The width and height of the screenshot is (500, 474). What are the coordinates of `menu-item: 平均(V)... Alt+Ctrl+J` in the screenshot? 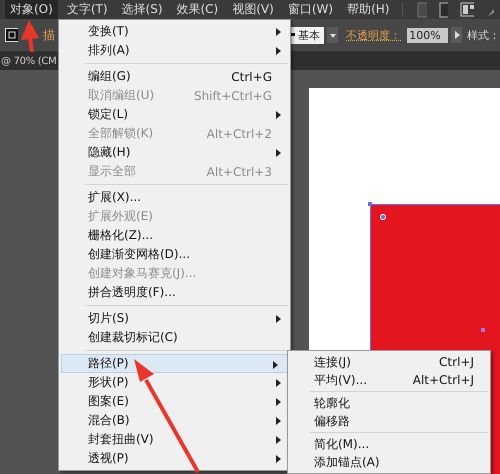 It's located at (389, 380).